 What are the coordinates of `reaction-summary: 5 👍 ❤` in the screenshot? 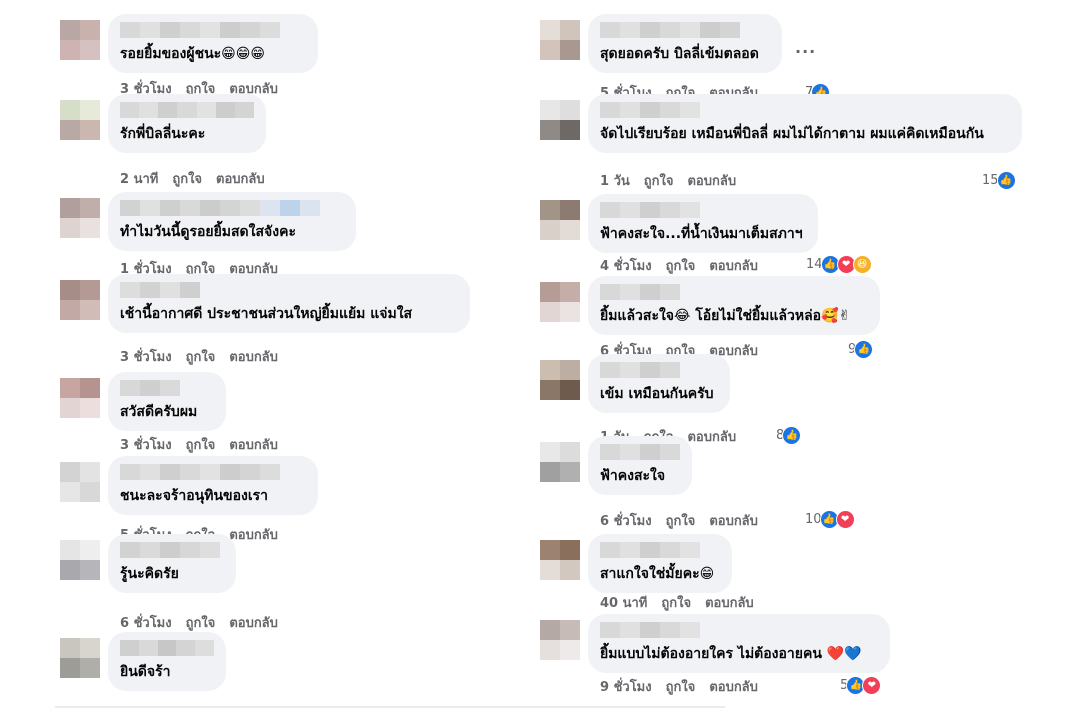 It's located at (861, 685).